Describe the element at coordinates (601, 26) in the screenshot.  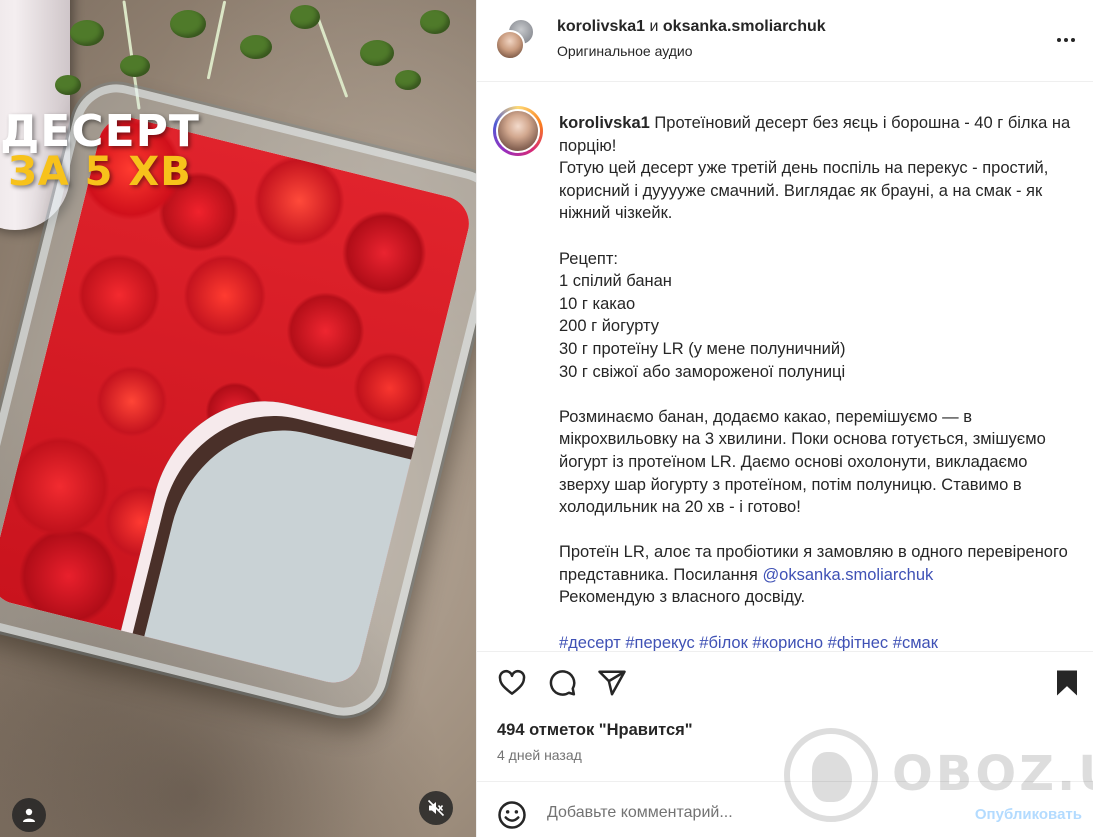
I see `username-link: korolivska1` at that location.